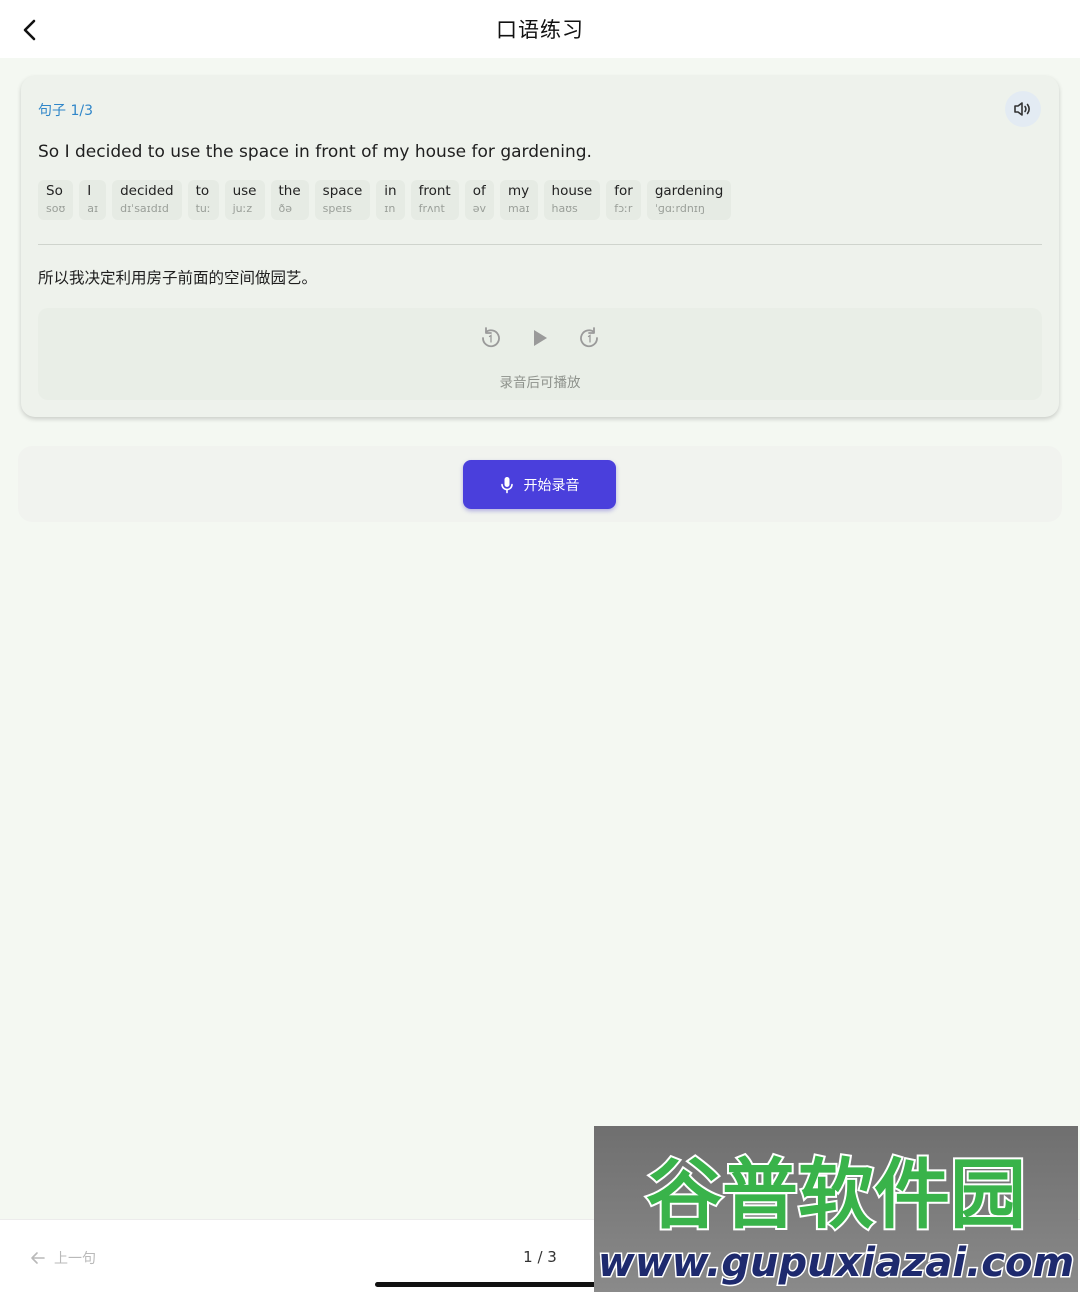 This screenshot has width=1080, height=1296. I want to click on word-phonetic: ˈɡɑːrdnɪŋ, so click(679, 208).